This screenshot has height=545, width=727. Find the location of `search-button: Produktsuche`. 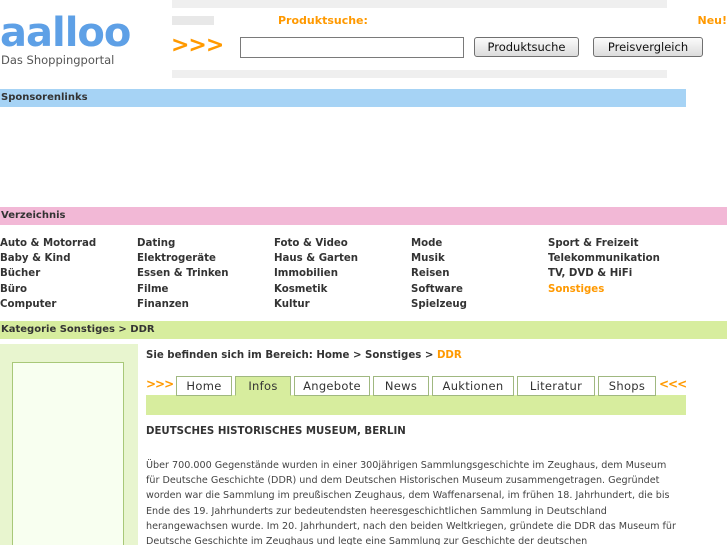

search-button: Produktsuche is located at coordinates (526, 47).